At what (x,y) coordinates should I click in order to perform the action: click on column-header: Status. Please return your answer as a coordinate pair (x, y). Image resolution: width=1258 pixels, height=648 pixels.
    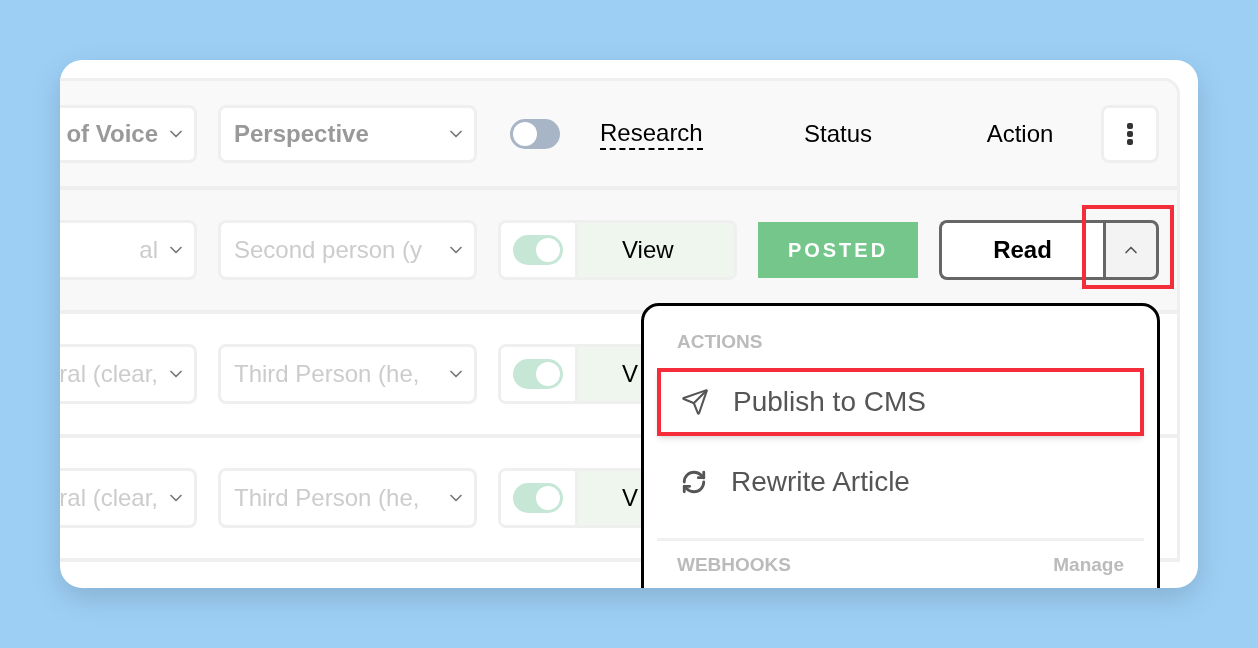
    Looking at the image, I should click on (837, 133).